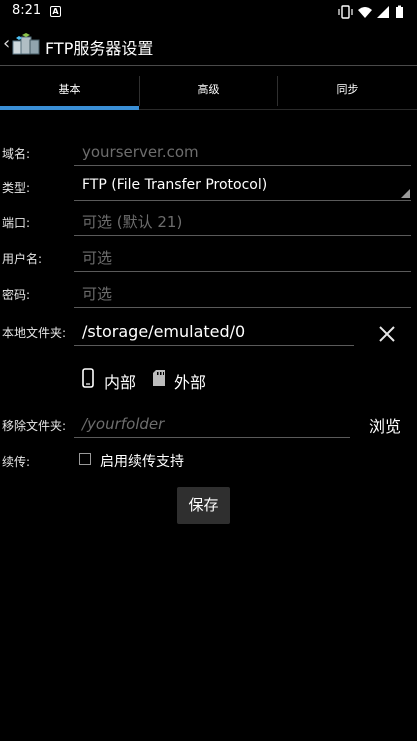 The image size is (417, 741). What do you see at coordinates (159, 378) in the screenshot?
I see `sd-card-icon` at bounding box center [159, 378].